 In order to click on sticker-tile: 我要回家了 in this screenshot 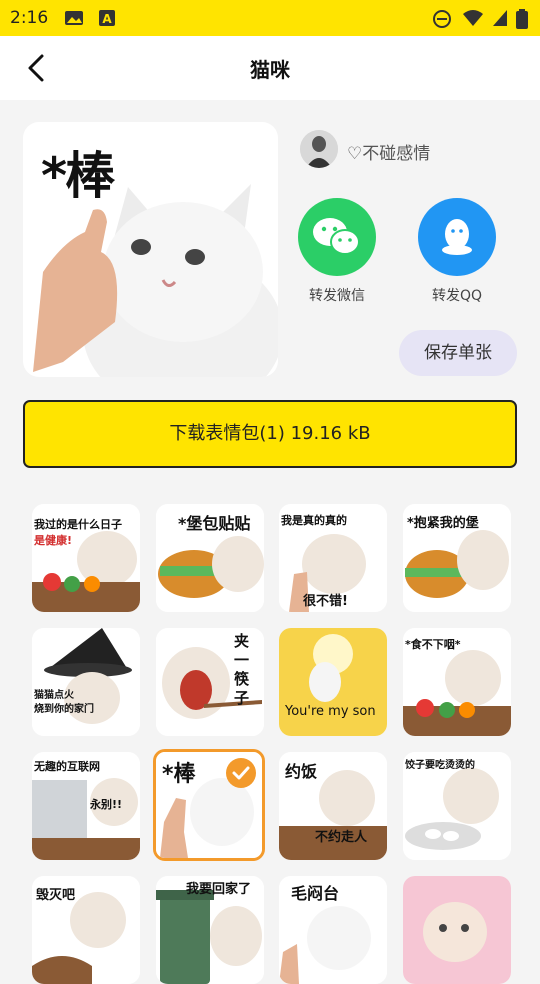, I will do `click(210, 930)`.